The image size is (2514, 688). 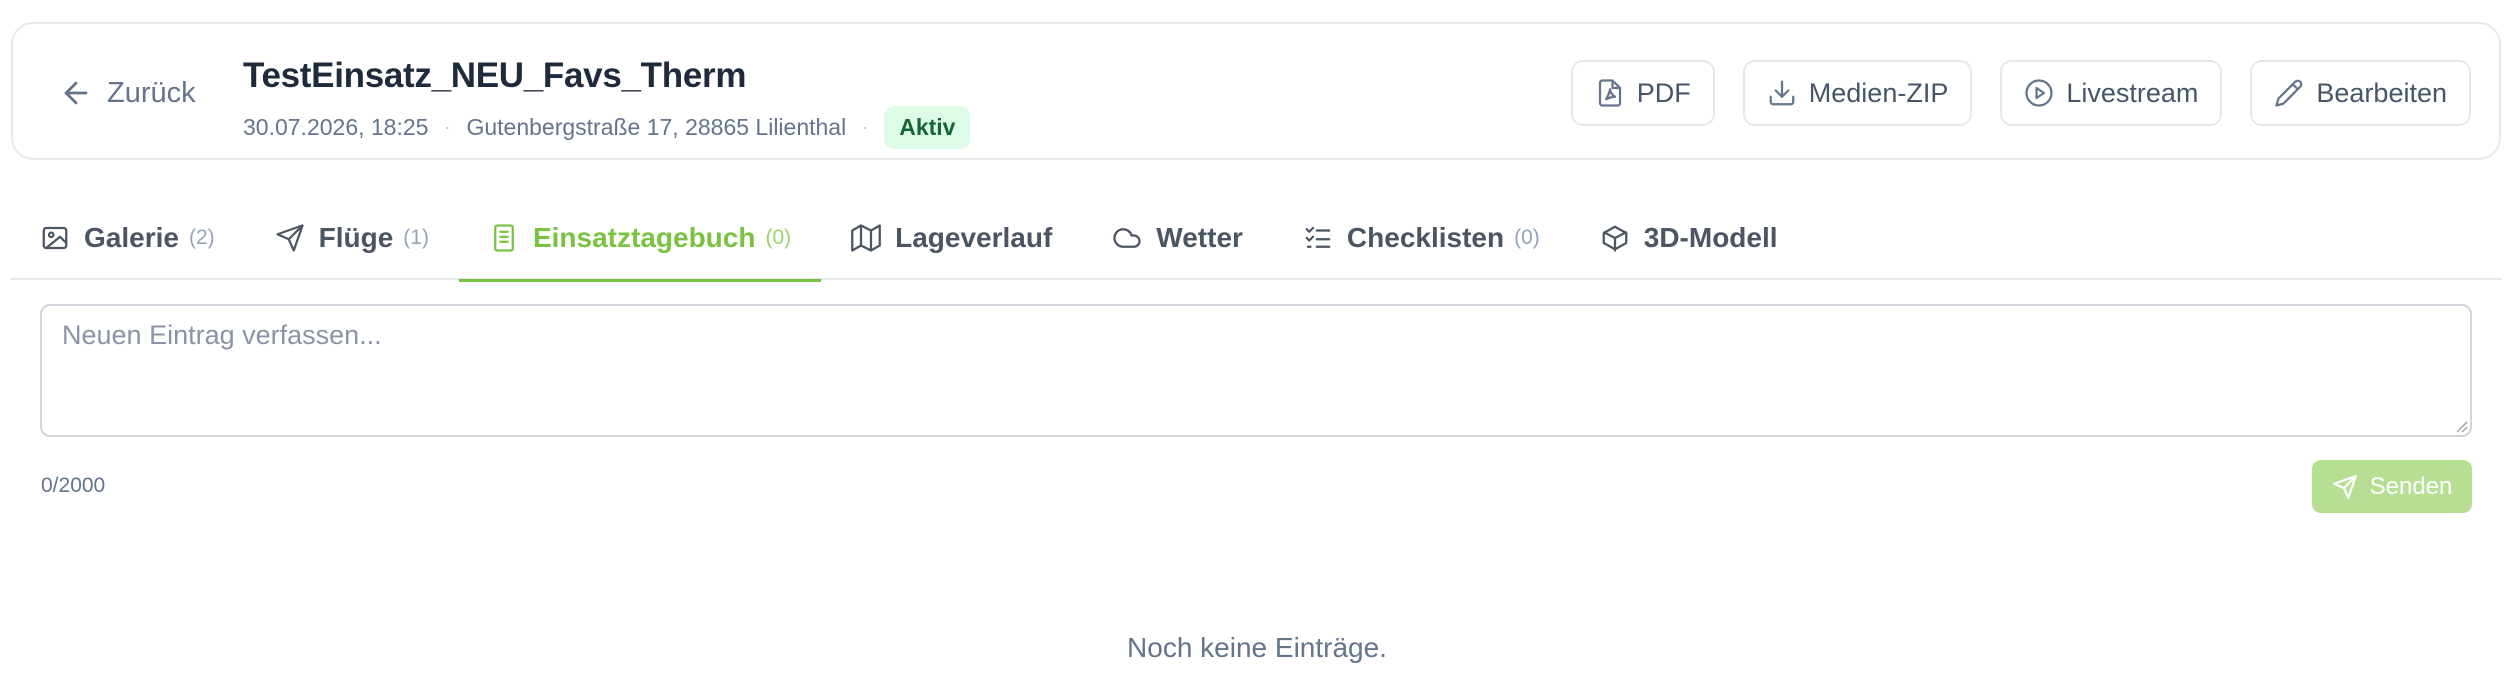 What do you see at coordinates (2132, 92) in the screenshot?
I see `livestream-label: Livestream` at bounding box center [2132, 92].